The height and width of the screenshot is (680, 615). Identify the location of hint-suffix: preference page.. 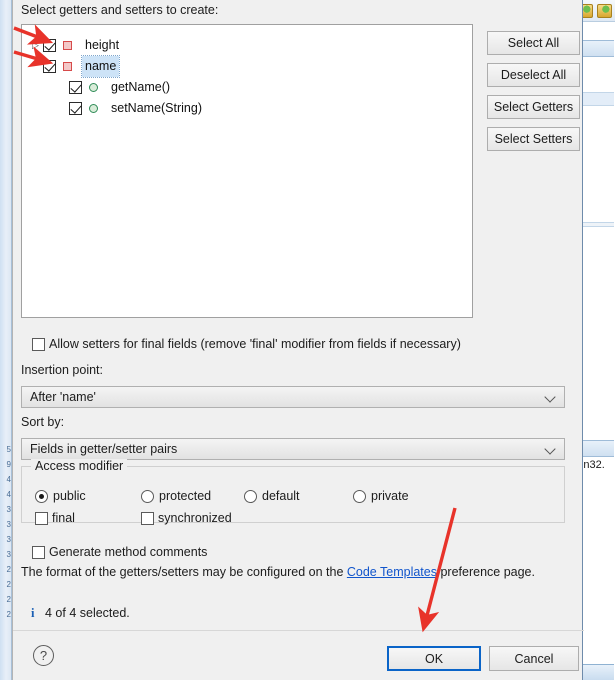
(485, 572).